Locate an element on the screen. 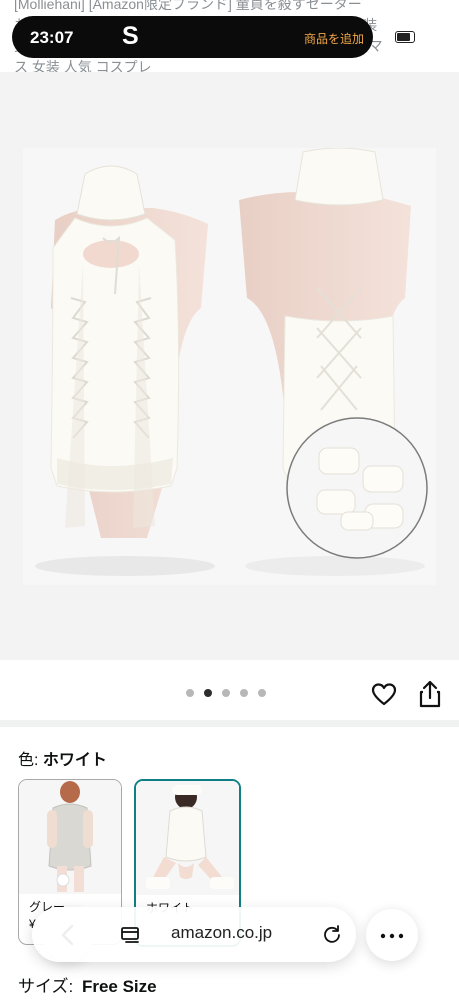 Image resolution: width=459 pixels, height=1000 pixels. more-icon is located at coordinates (392, 936).